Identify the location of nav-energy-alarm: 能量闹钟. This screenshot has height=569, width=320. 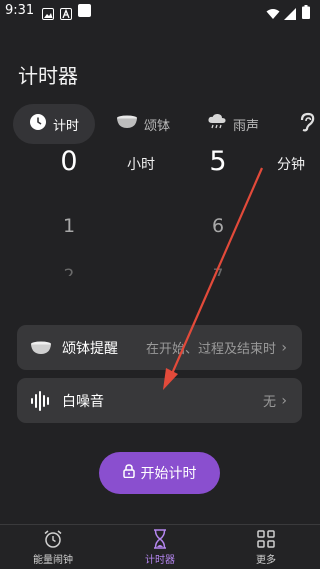
(53, 547).